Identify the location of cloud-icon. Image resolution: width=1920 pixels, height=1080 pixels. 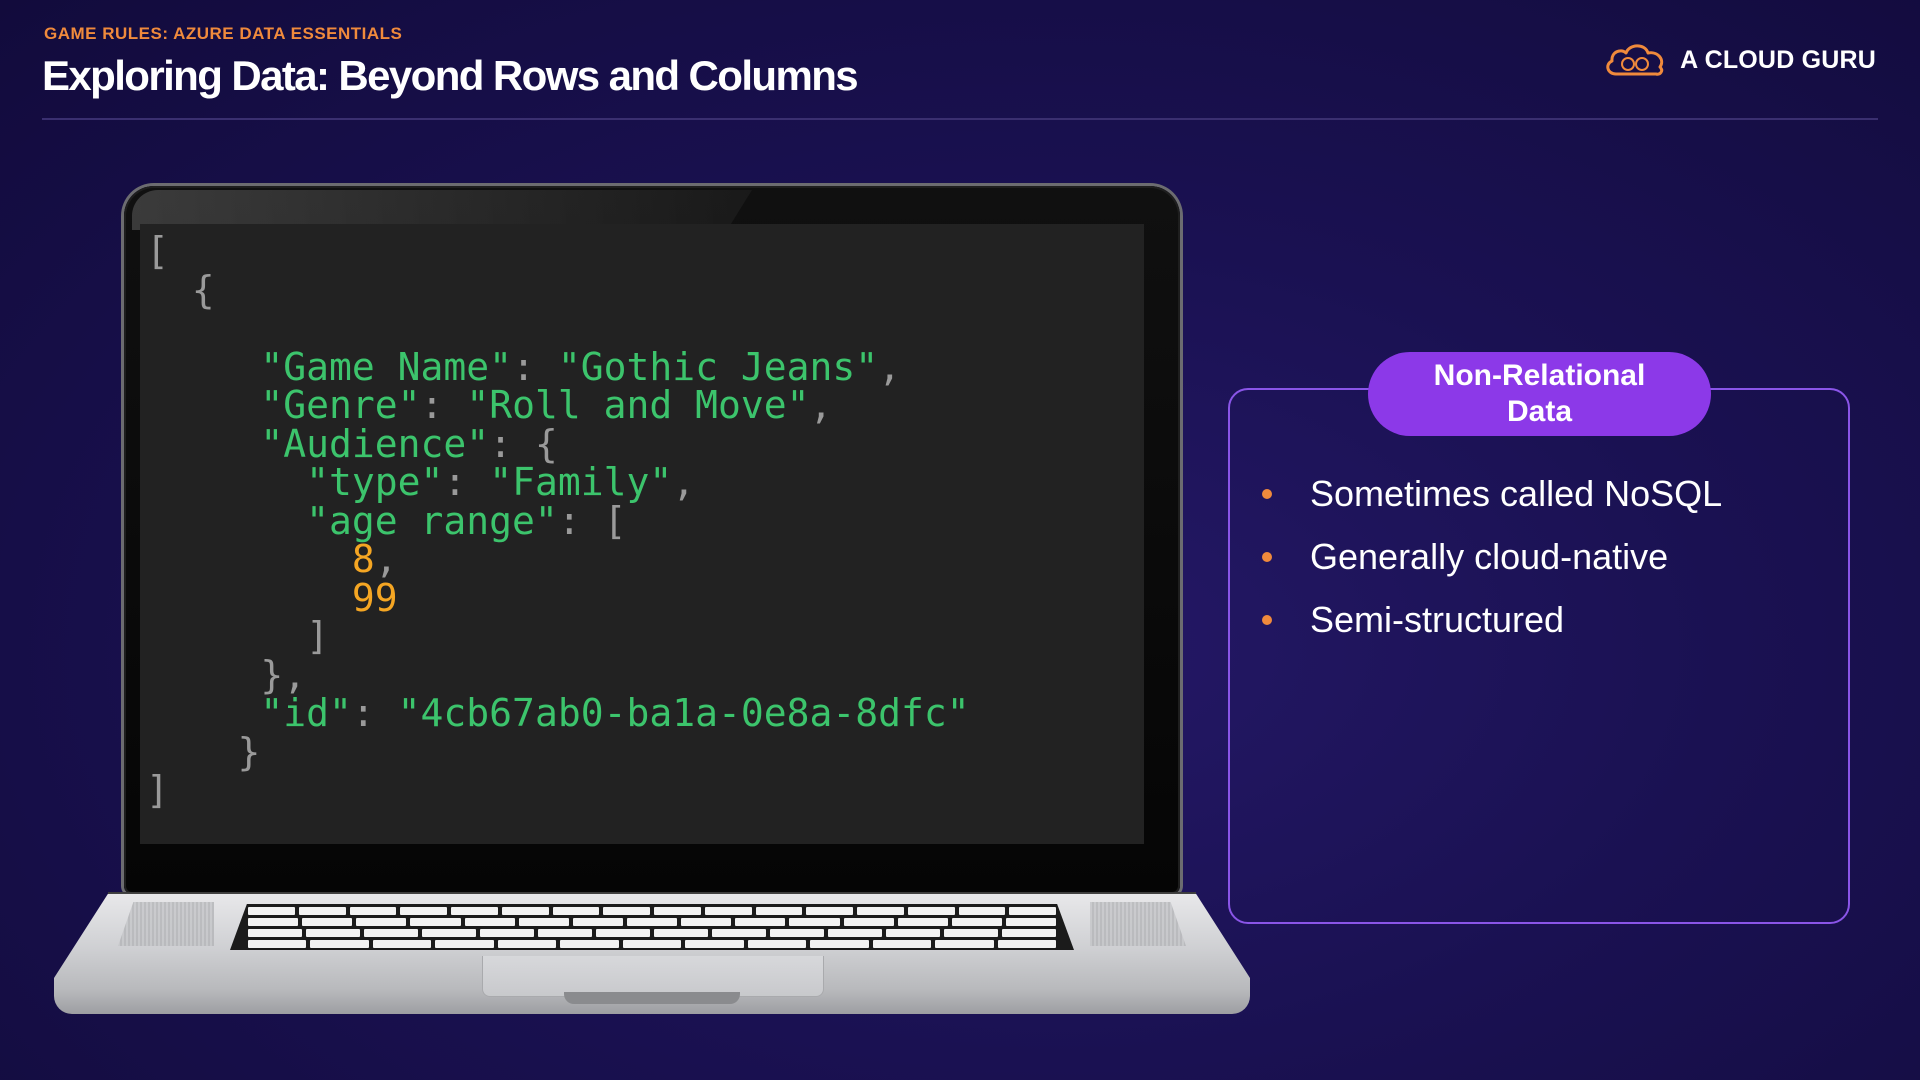
(1635, 60).